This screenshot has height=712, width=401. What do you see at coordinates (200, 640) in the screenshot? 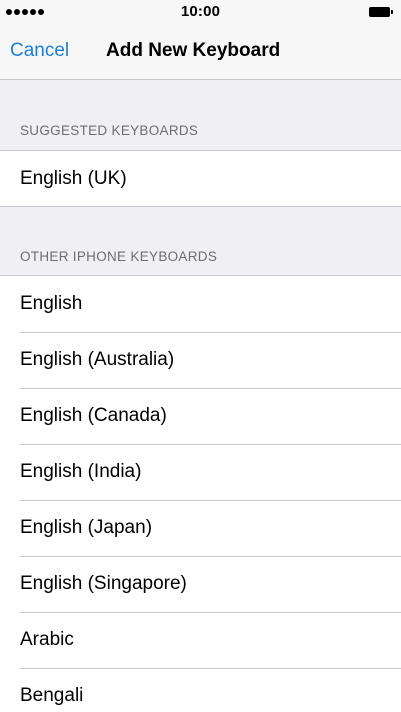
I see `keyboard-option: Arabic` at bounding box center [200, 640].